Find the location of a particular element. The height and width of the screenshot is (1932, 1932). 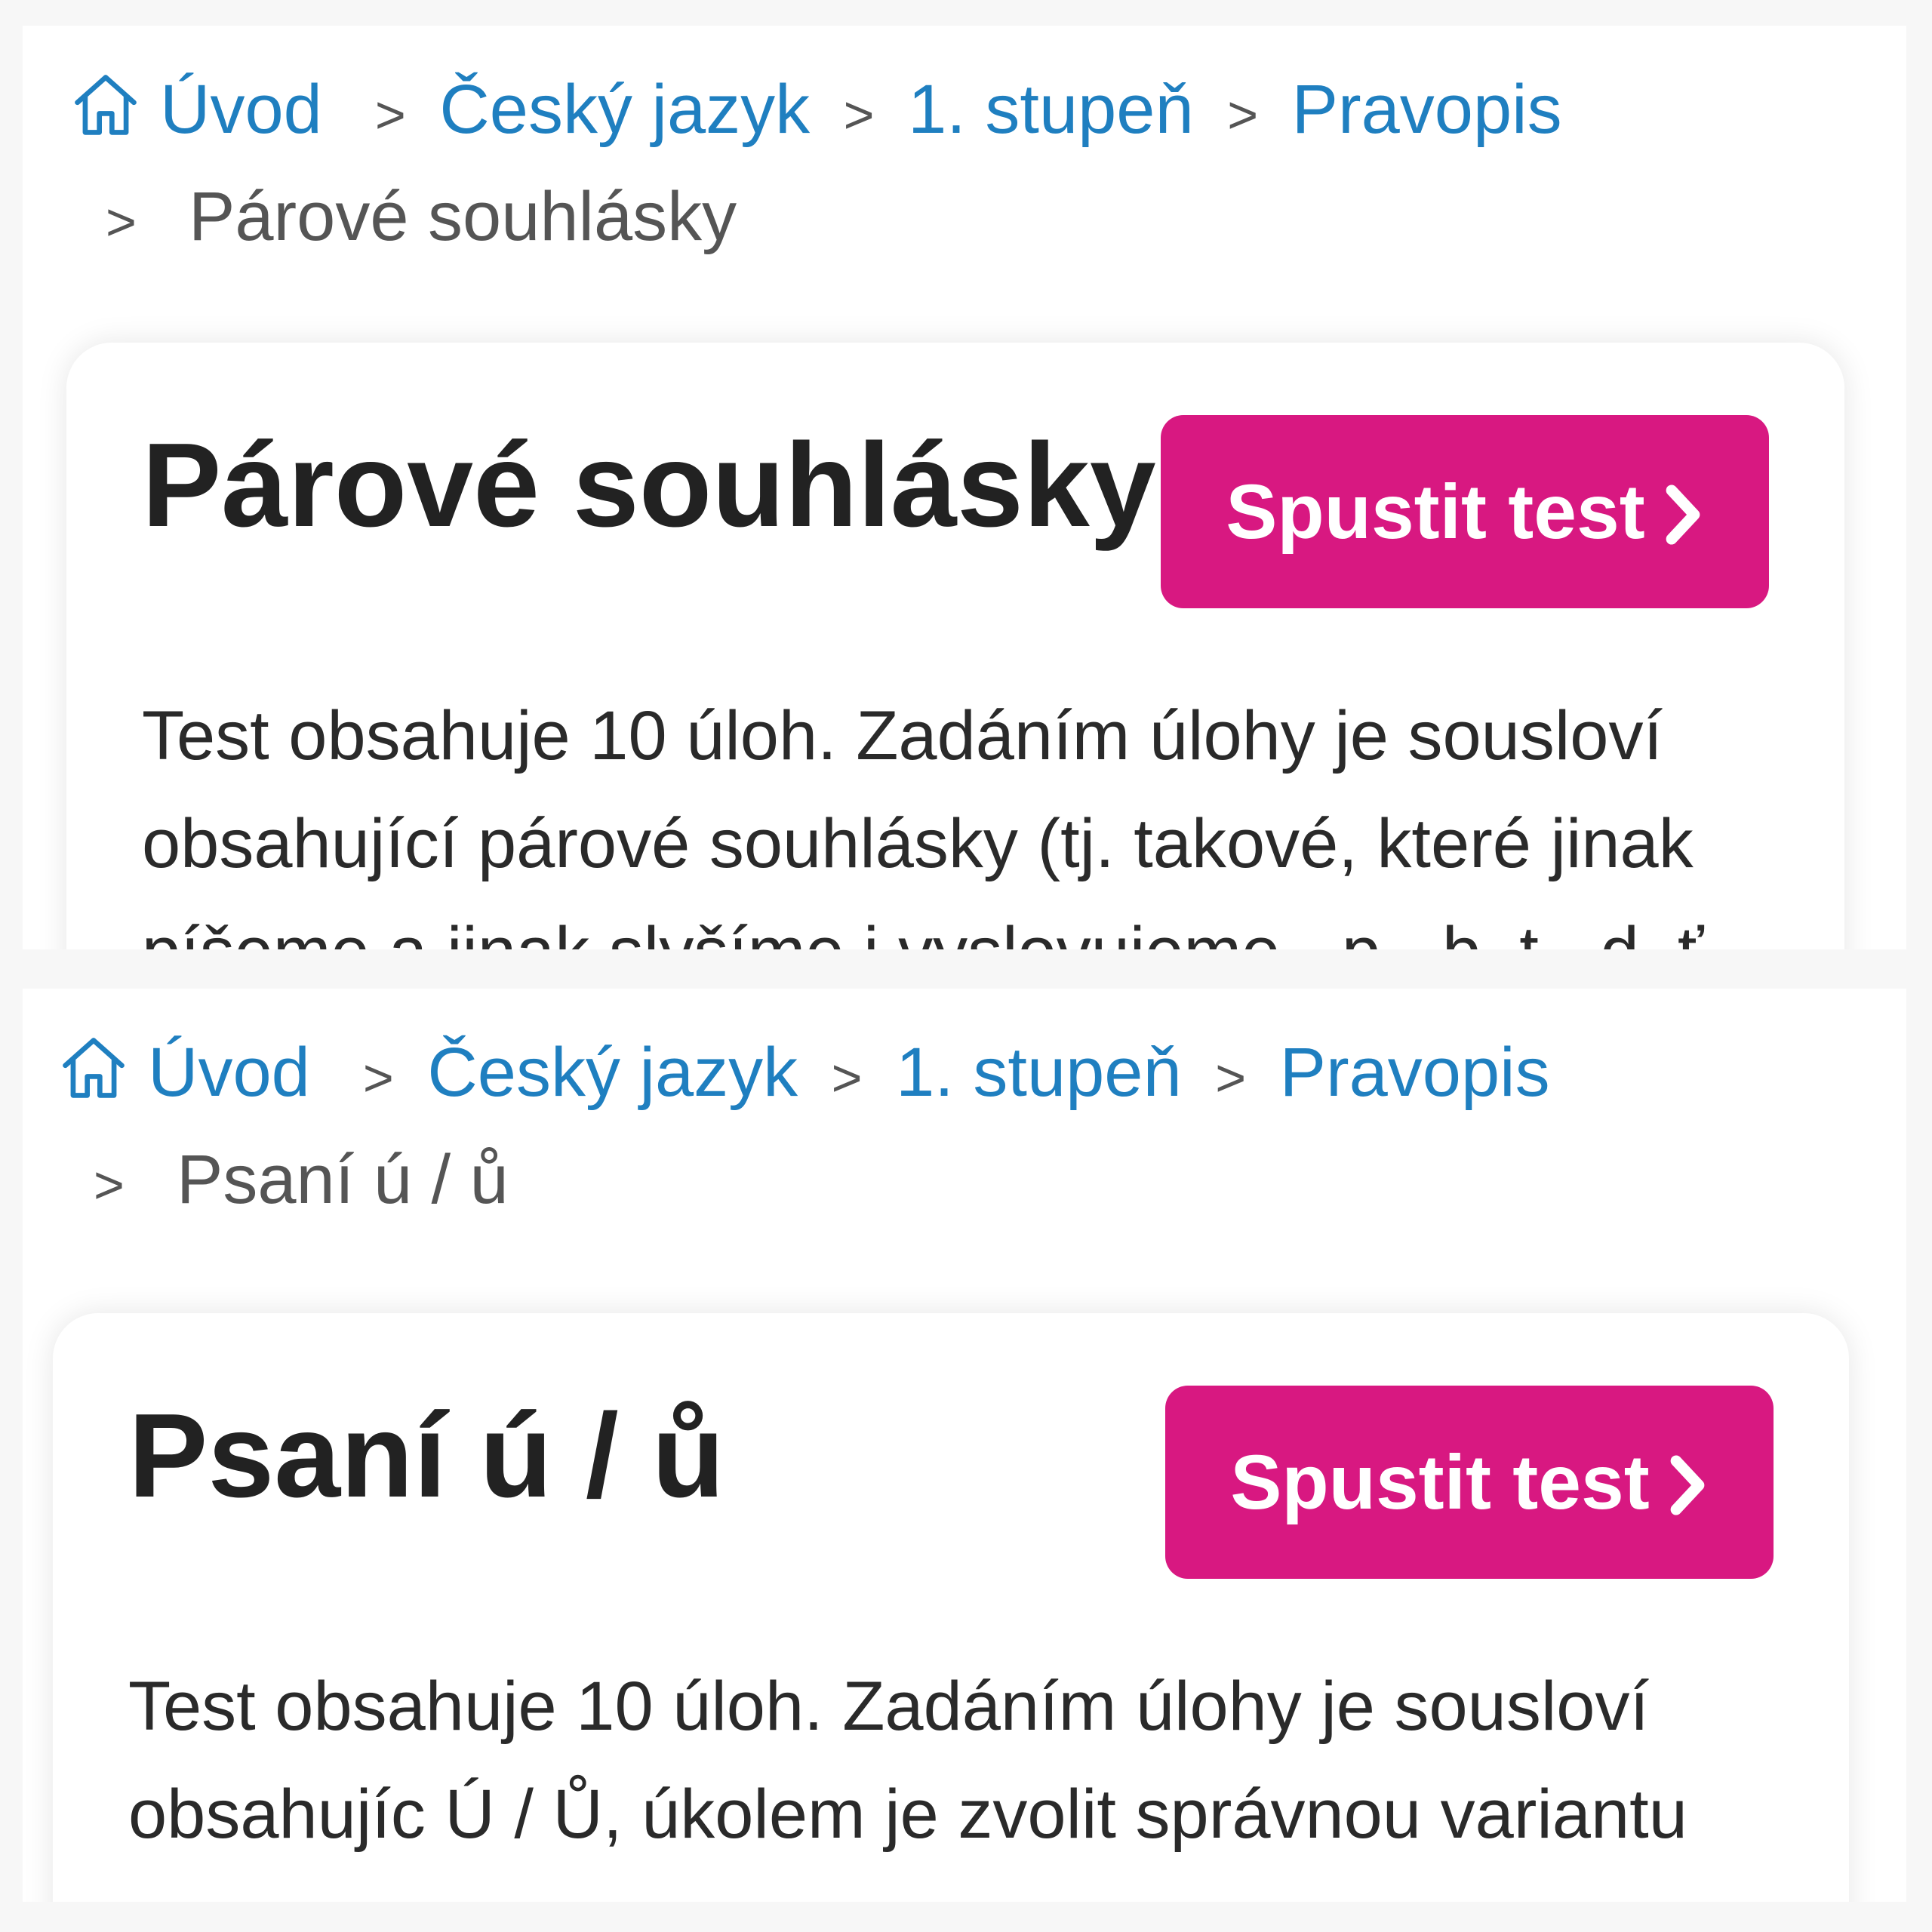

breadcrumb-current: Psaní ú / ů is located at coordinates (343, 1179).